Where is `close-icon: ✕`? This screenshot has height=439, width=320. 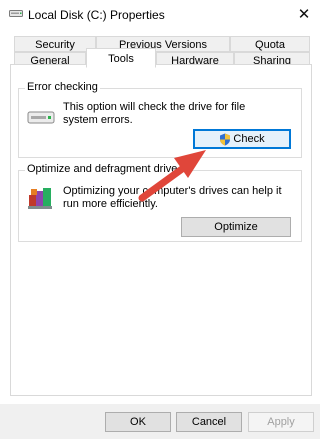 close-icon: ✕ is located at coordinates (304, 14).